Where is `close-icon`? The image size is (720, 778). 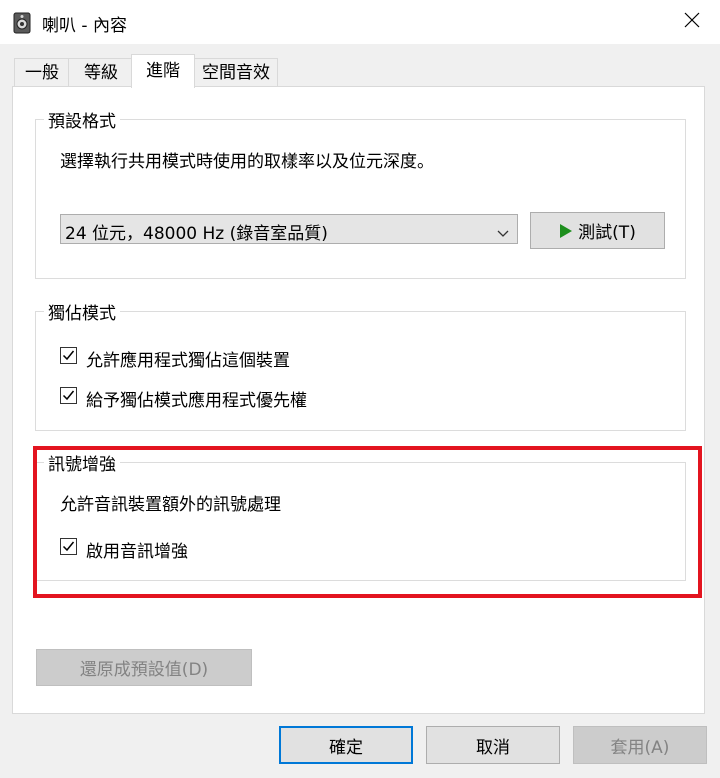
close-icon is located at coordinates (692, 22).